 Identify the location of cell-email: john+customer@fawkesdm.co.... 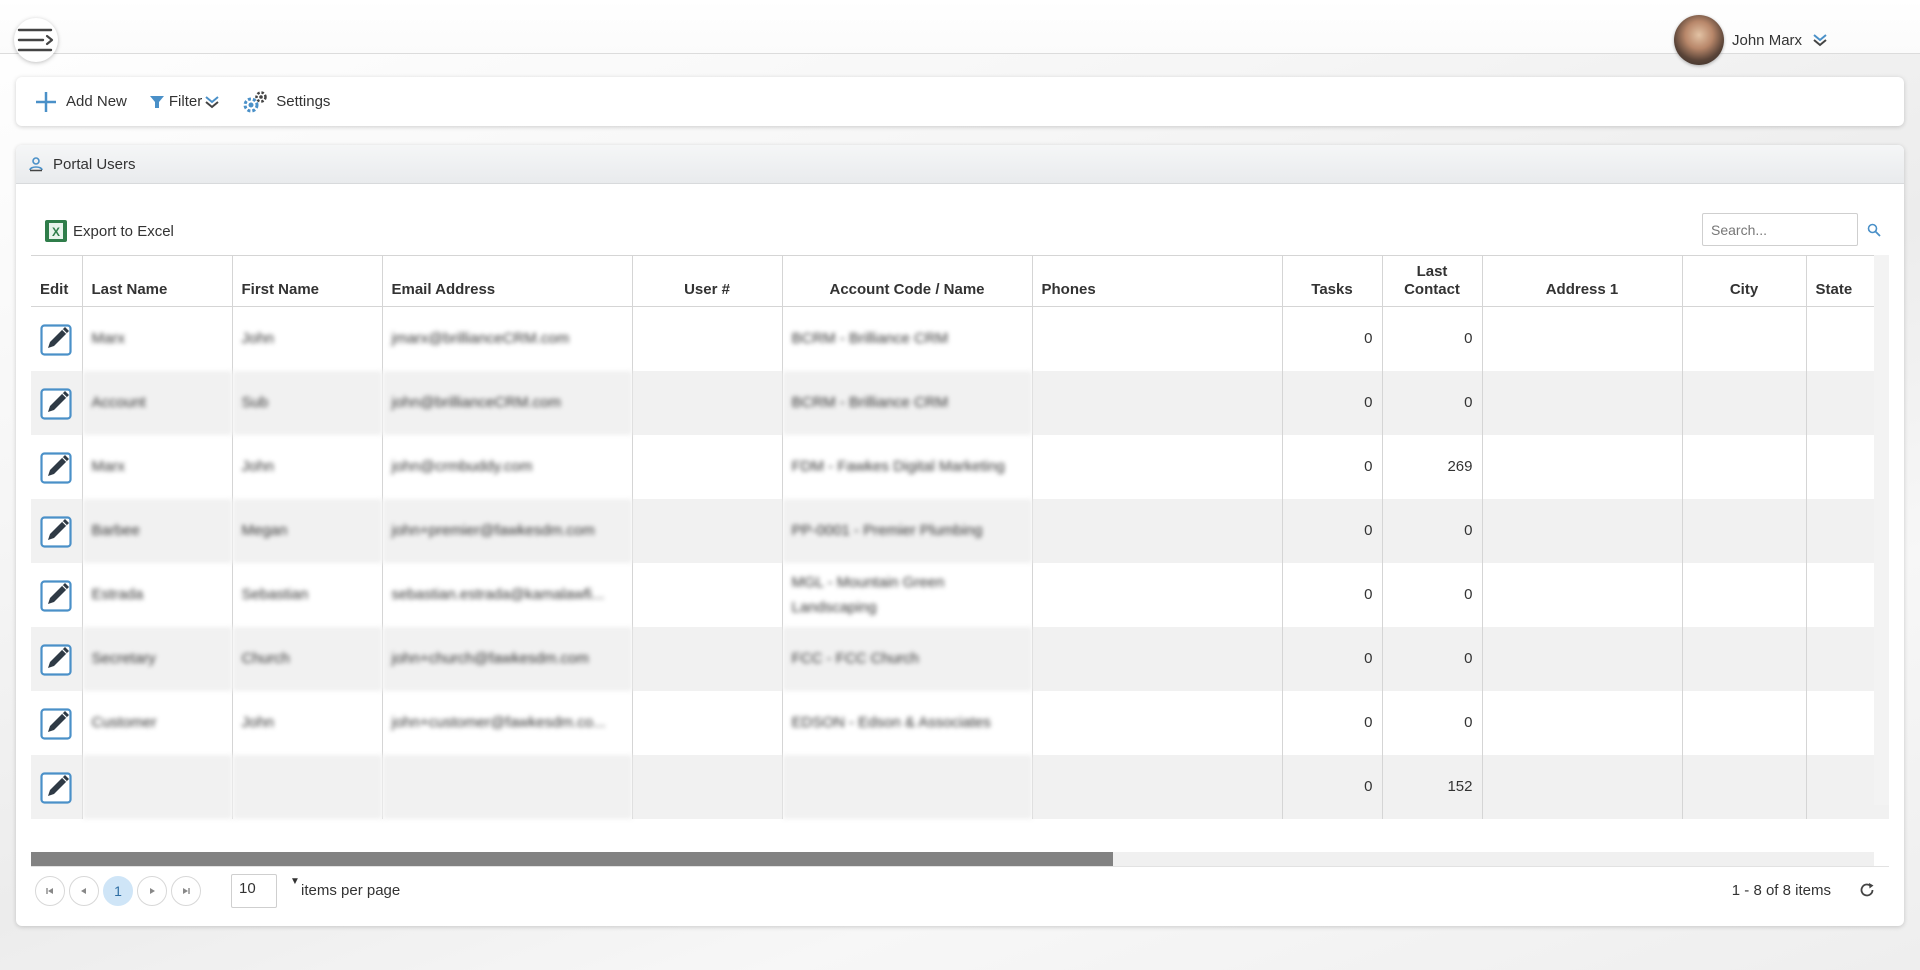
(507, 722).